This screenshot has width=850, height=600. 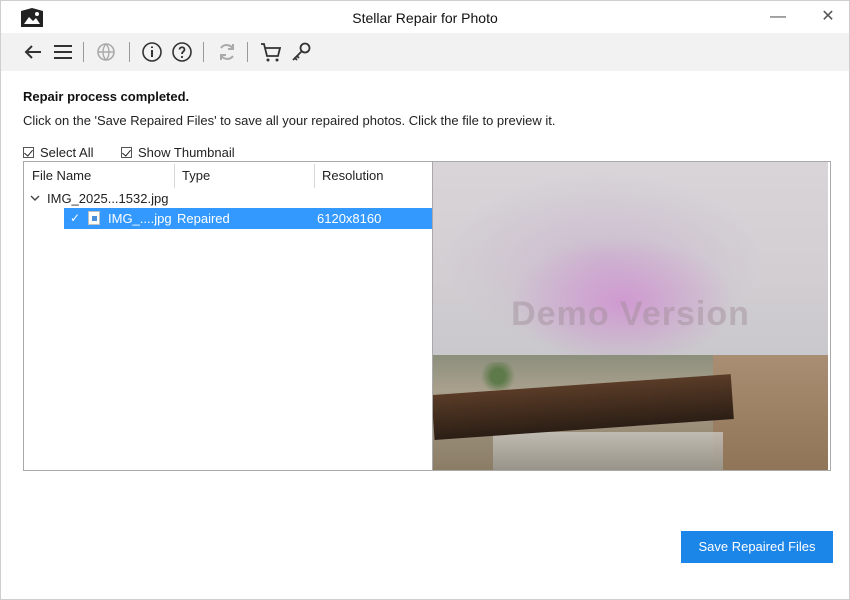 I want to click on table-header: File Name Type Resolution, so click(x=228, y=176).